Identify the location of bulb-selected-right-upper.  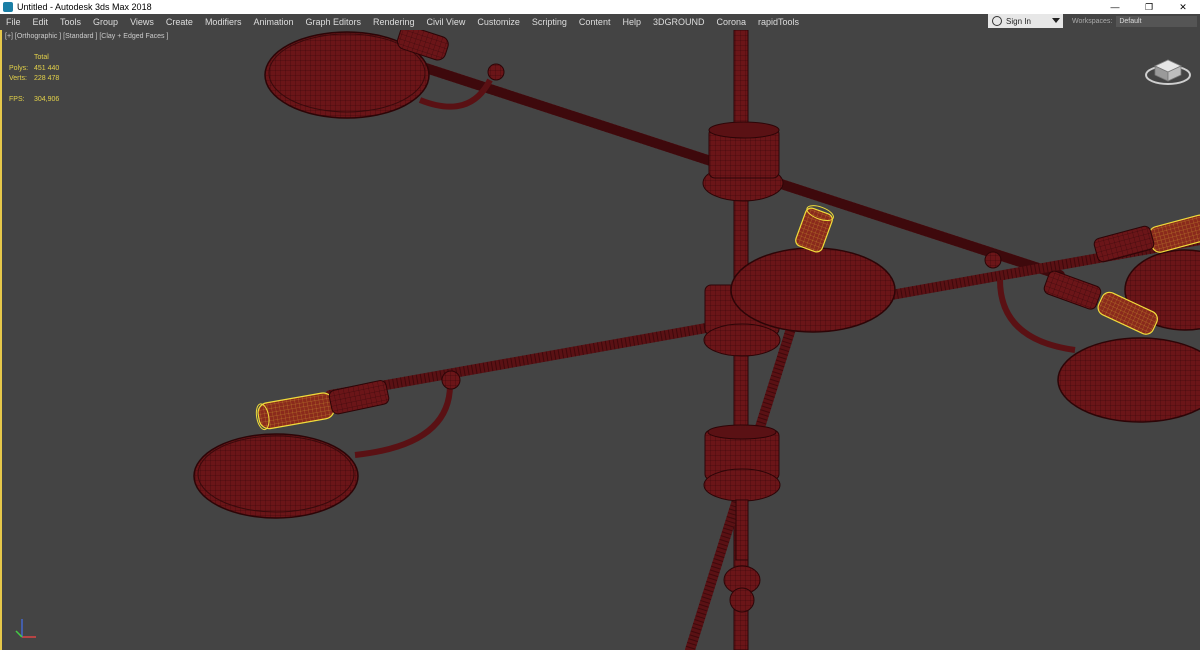
(1174, 233).